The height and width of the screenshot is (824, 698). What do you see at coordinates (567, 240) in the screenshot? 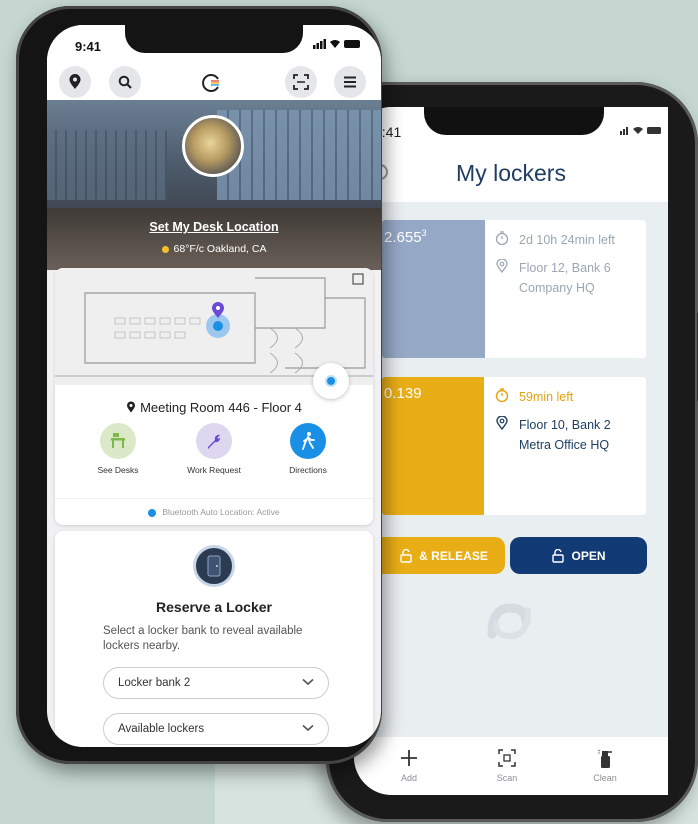
I see `time-left: 2d 10h 24min left` at bounding box center [567, 240].